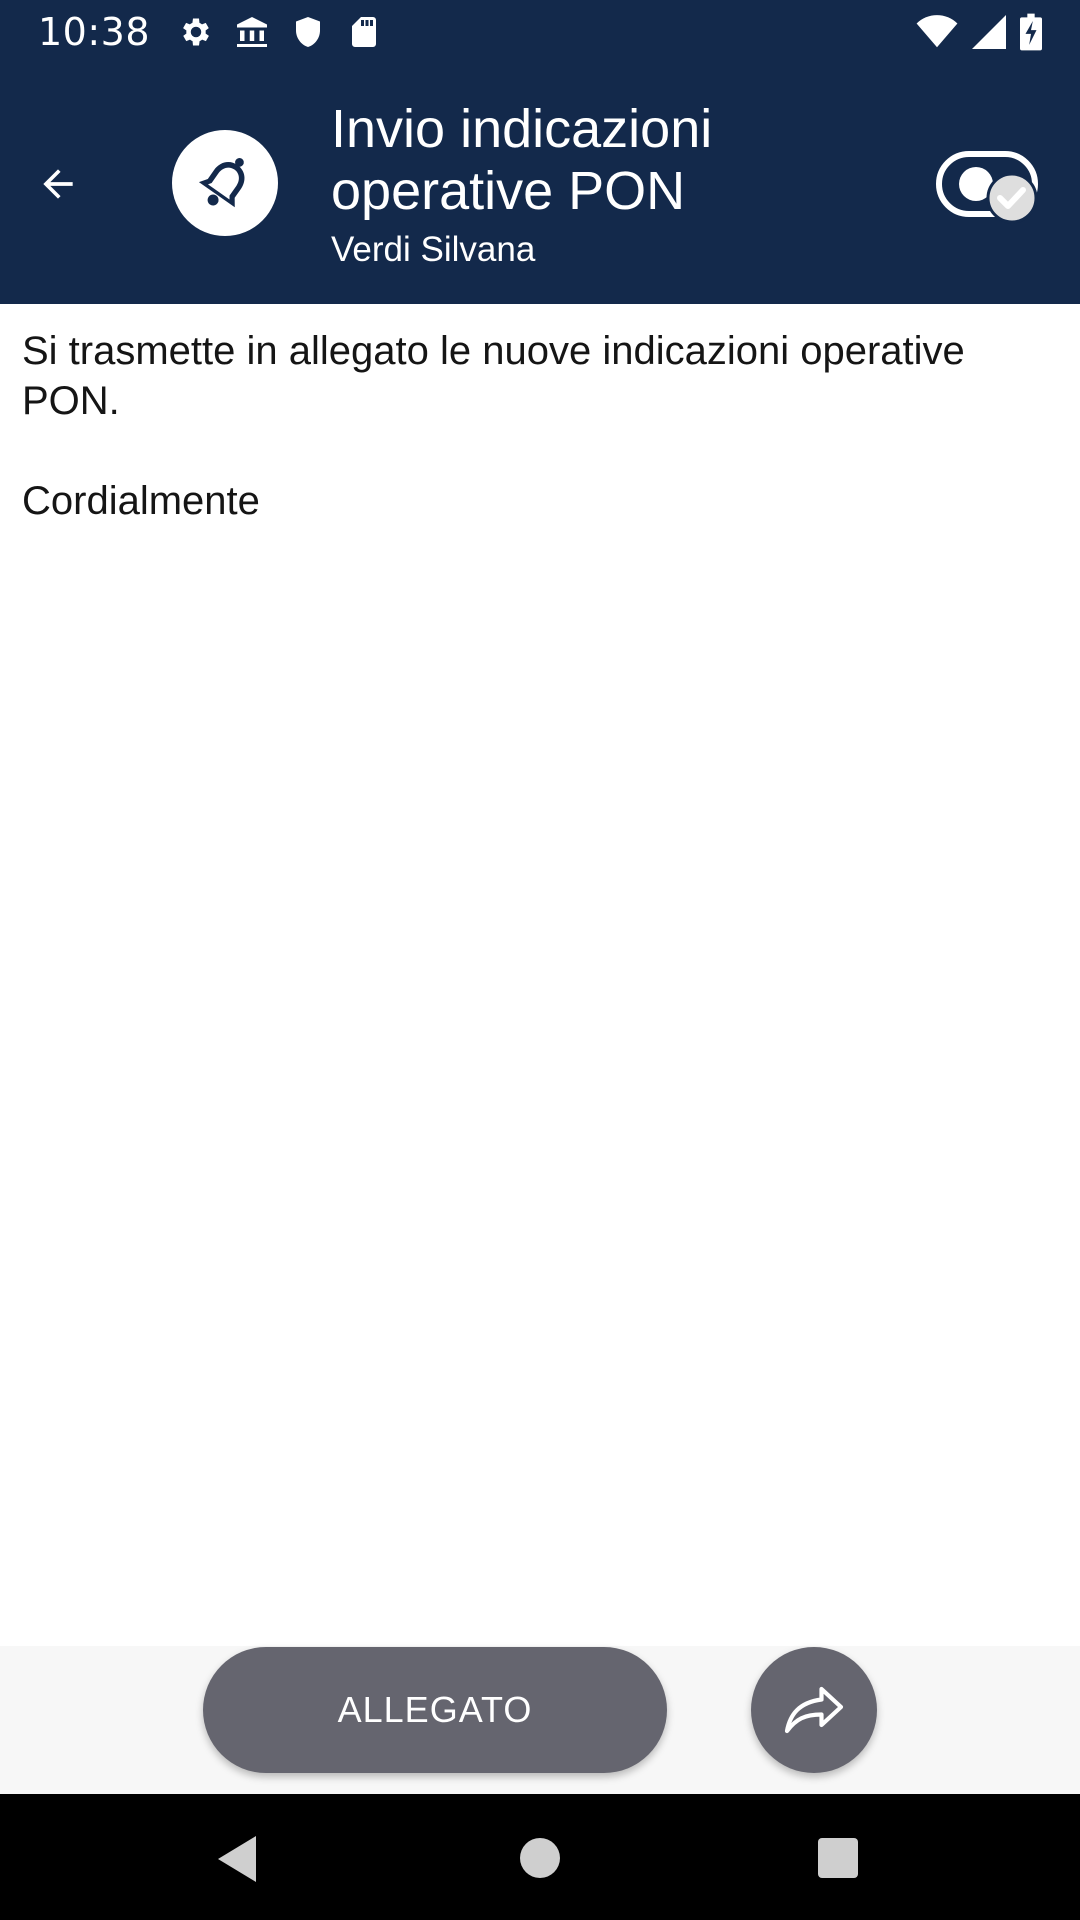 The height and width of the screenshot is (1920, 1080). I want to click on nav-bar, so click(540, 1857).